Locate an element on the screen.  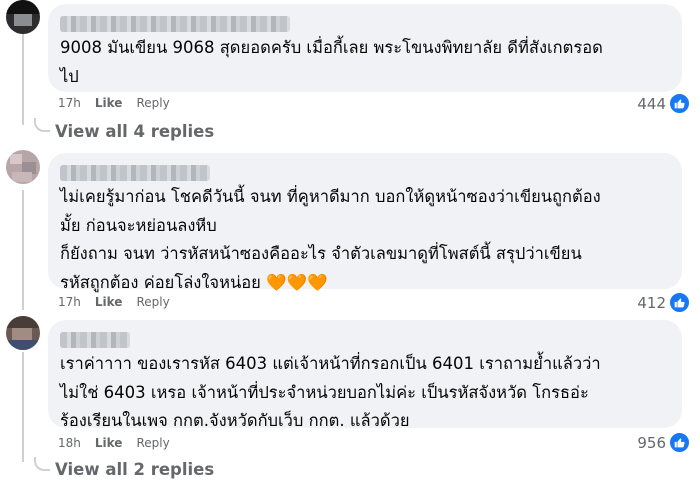
view-replies-link: View all 2 replies is located at coordinates (134, 469).